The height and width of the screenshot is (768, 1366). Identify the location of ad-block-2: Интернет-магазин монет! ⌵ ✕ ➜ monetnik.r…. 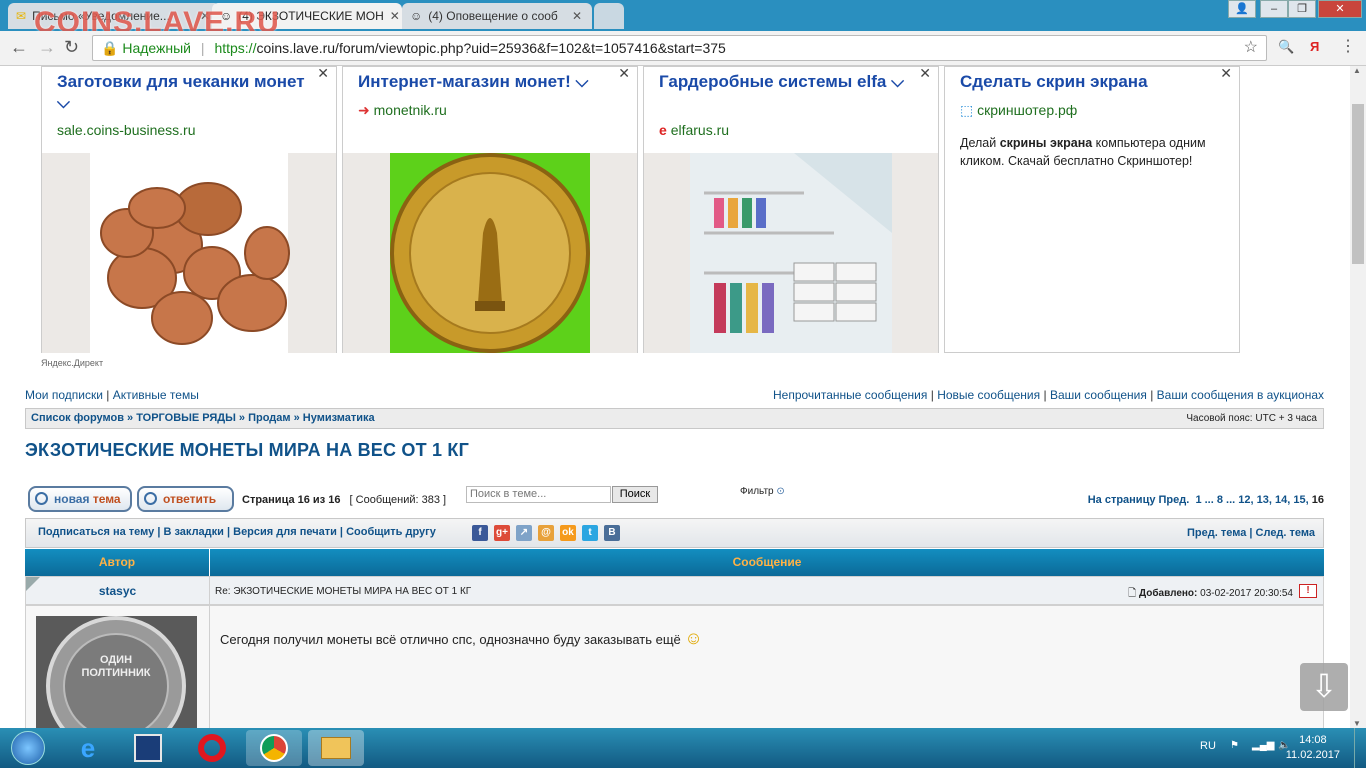
(490, 209).